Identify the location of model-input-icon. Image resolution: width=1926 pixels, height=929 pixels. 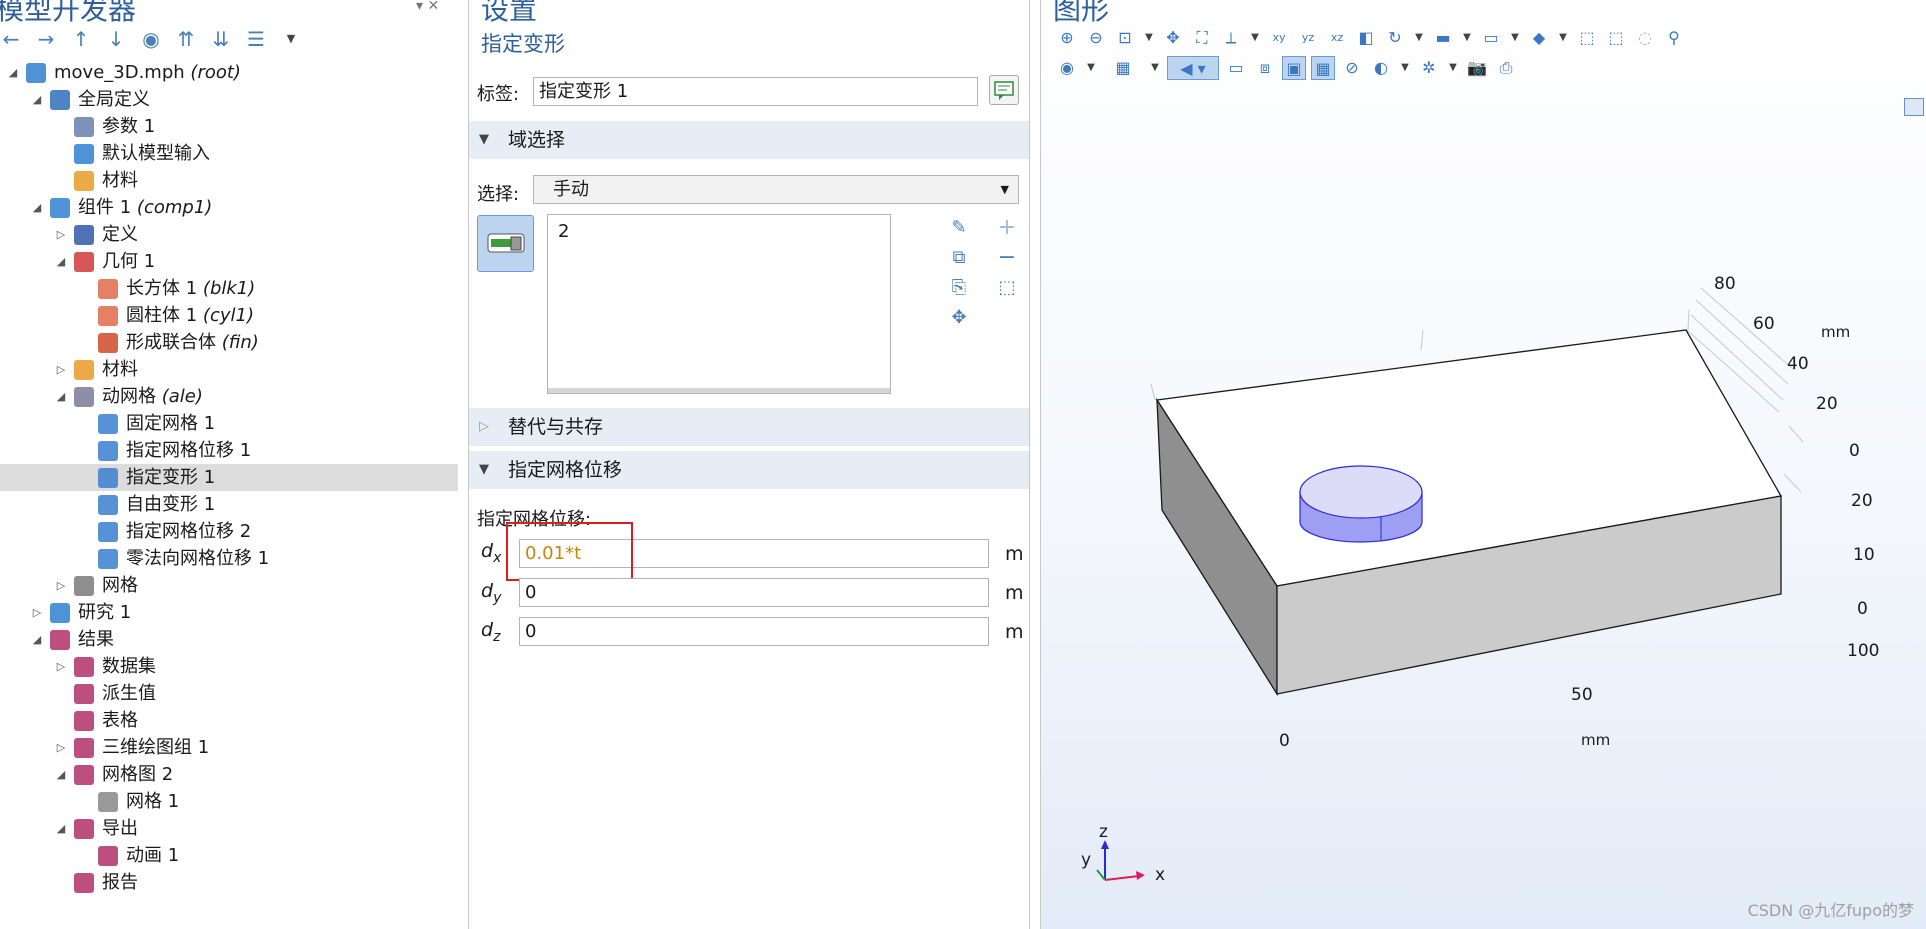
(84, 154).